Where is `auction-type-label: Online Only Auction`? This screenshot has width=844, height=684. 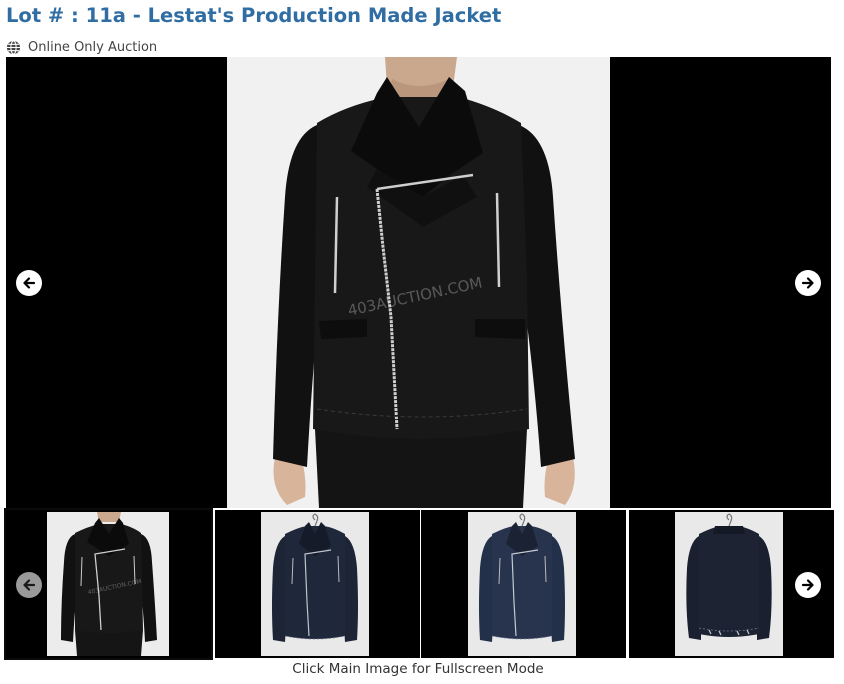 auction-type-label: Online Only Auction is located at coordinates (93, 47).